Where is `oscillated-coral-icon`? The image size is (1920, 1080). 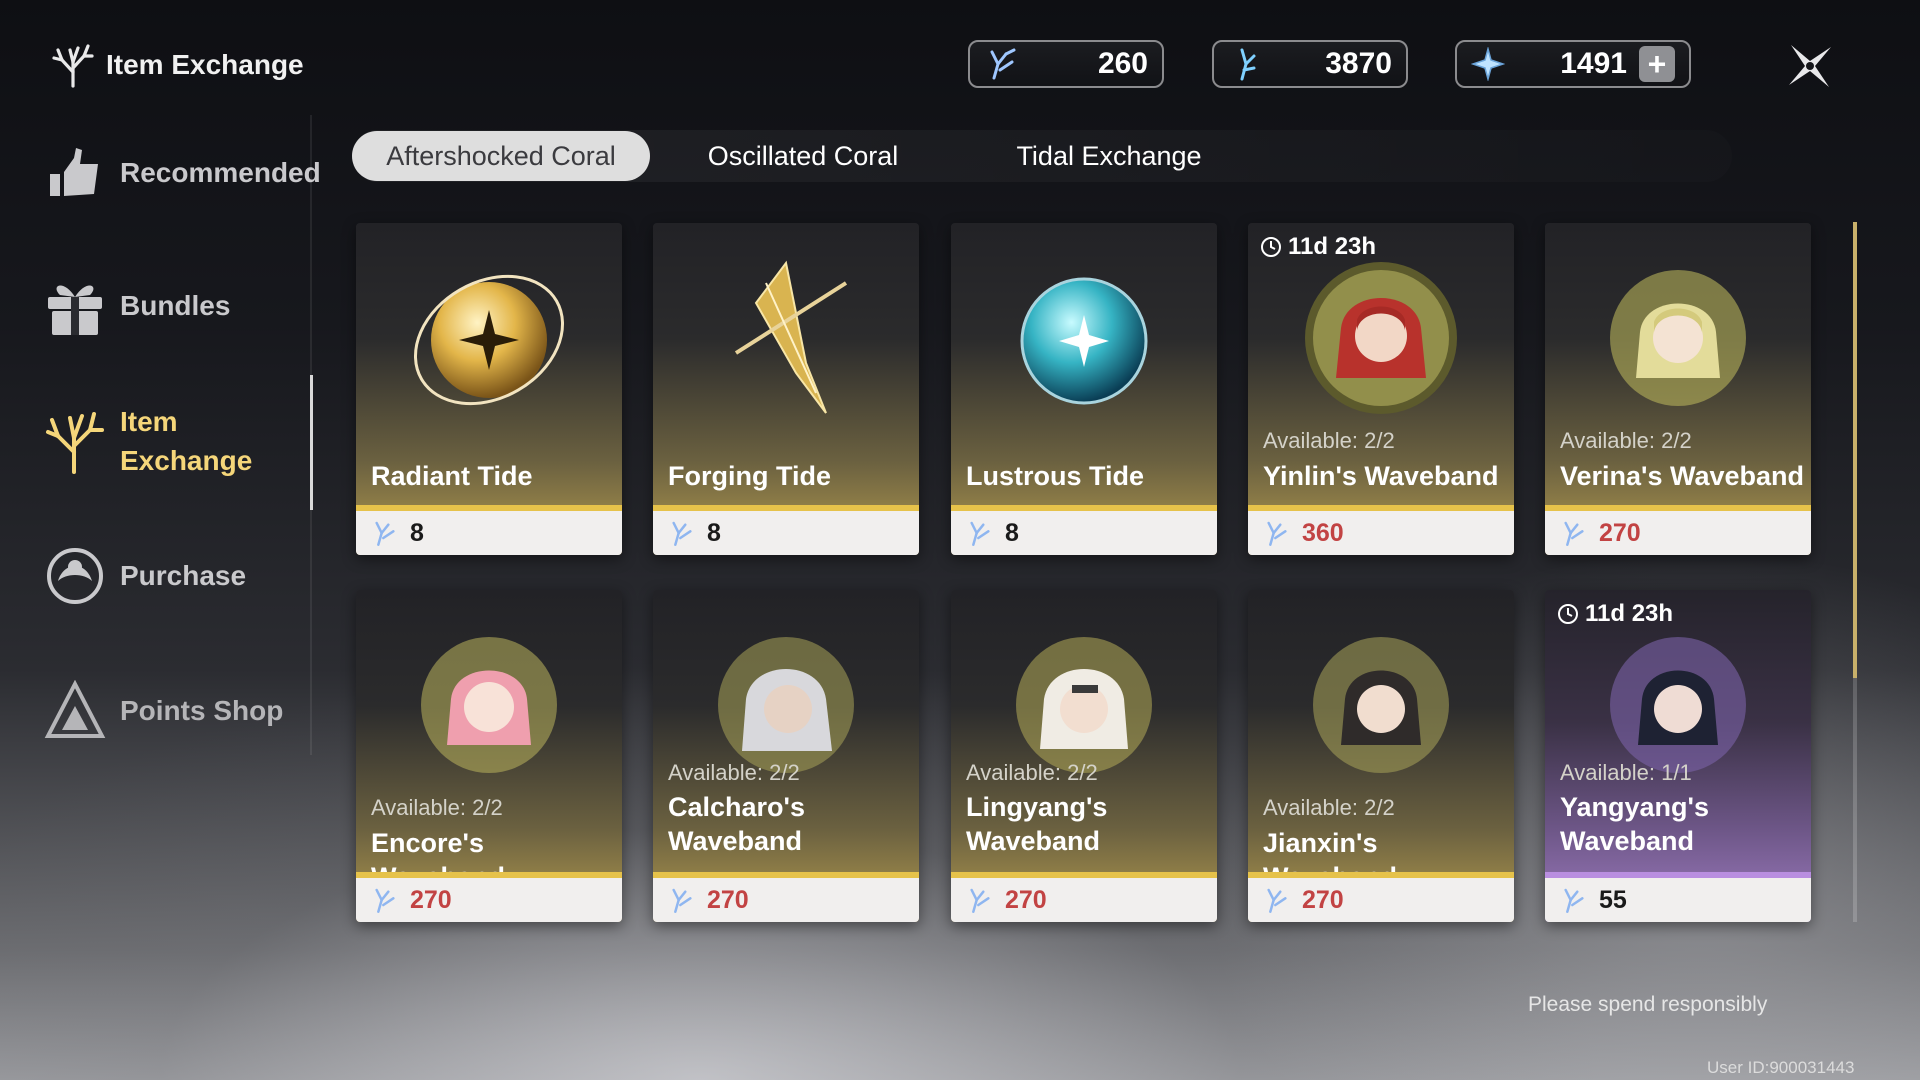
oscillated-coral-icon is located at coordinates (1248, 64).